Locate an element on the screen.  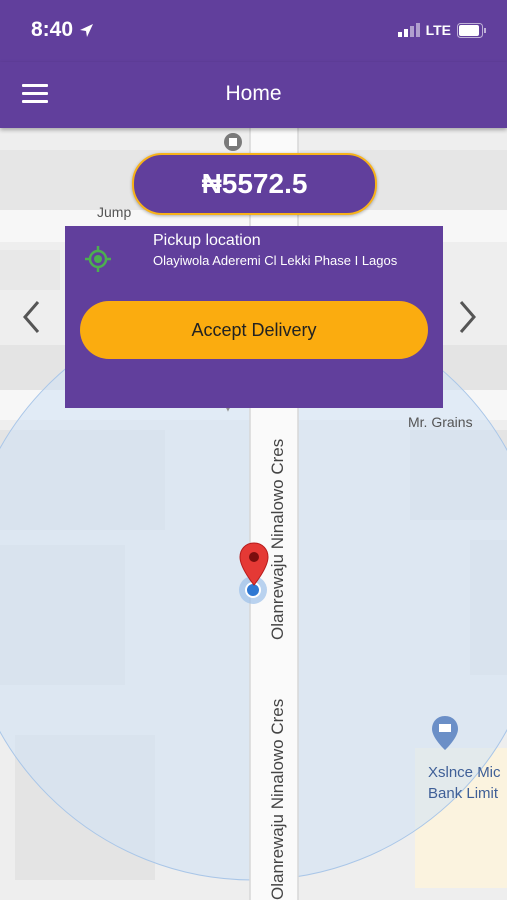
bank-label: Xslnce Mic Bank Limit is located at coordinates (464, 783).